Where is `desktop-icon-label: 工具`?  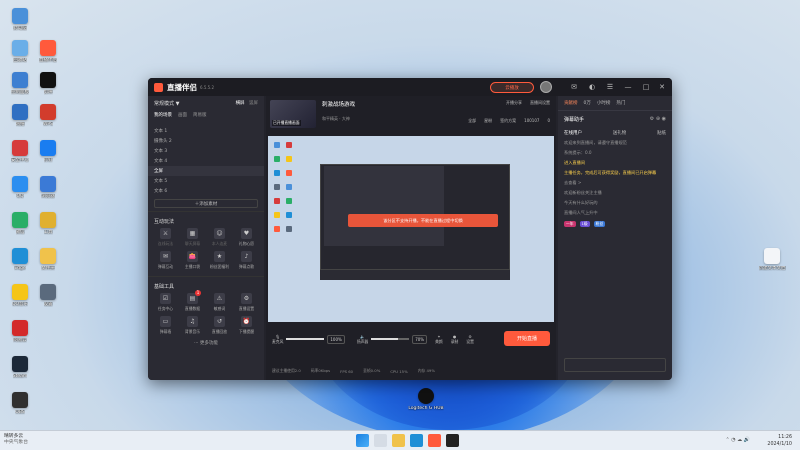
desktop-icon-label: 工具 is located at coordinates (48, 232).